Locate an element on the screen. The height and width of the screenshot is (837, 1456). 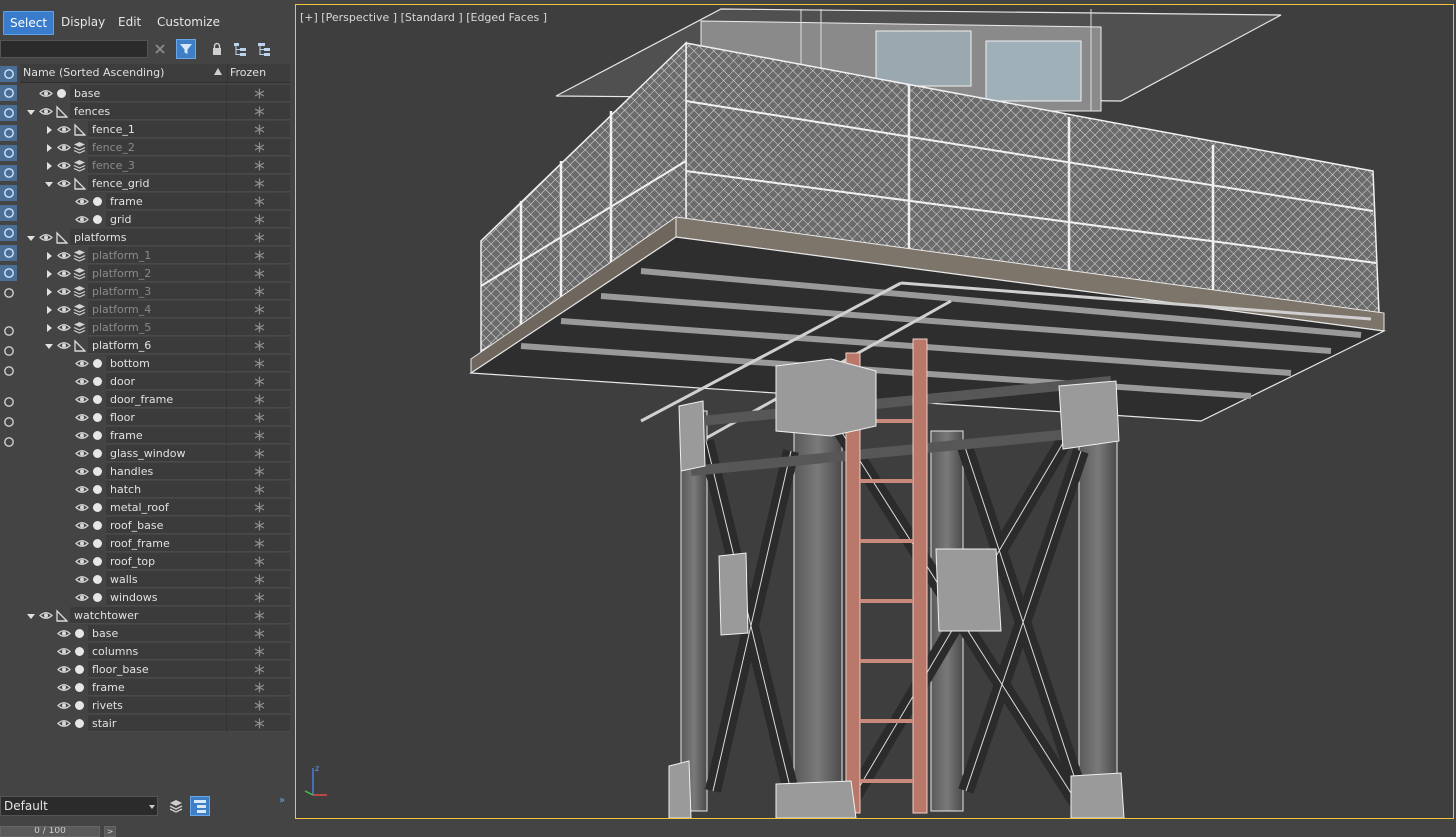
tree-row: watchtower is located at coordinates (155, 615).